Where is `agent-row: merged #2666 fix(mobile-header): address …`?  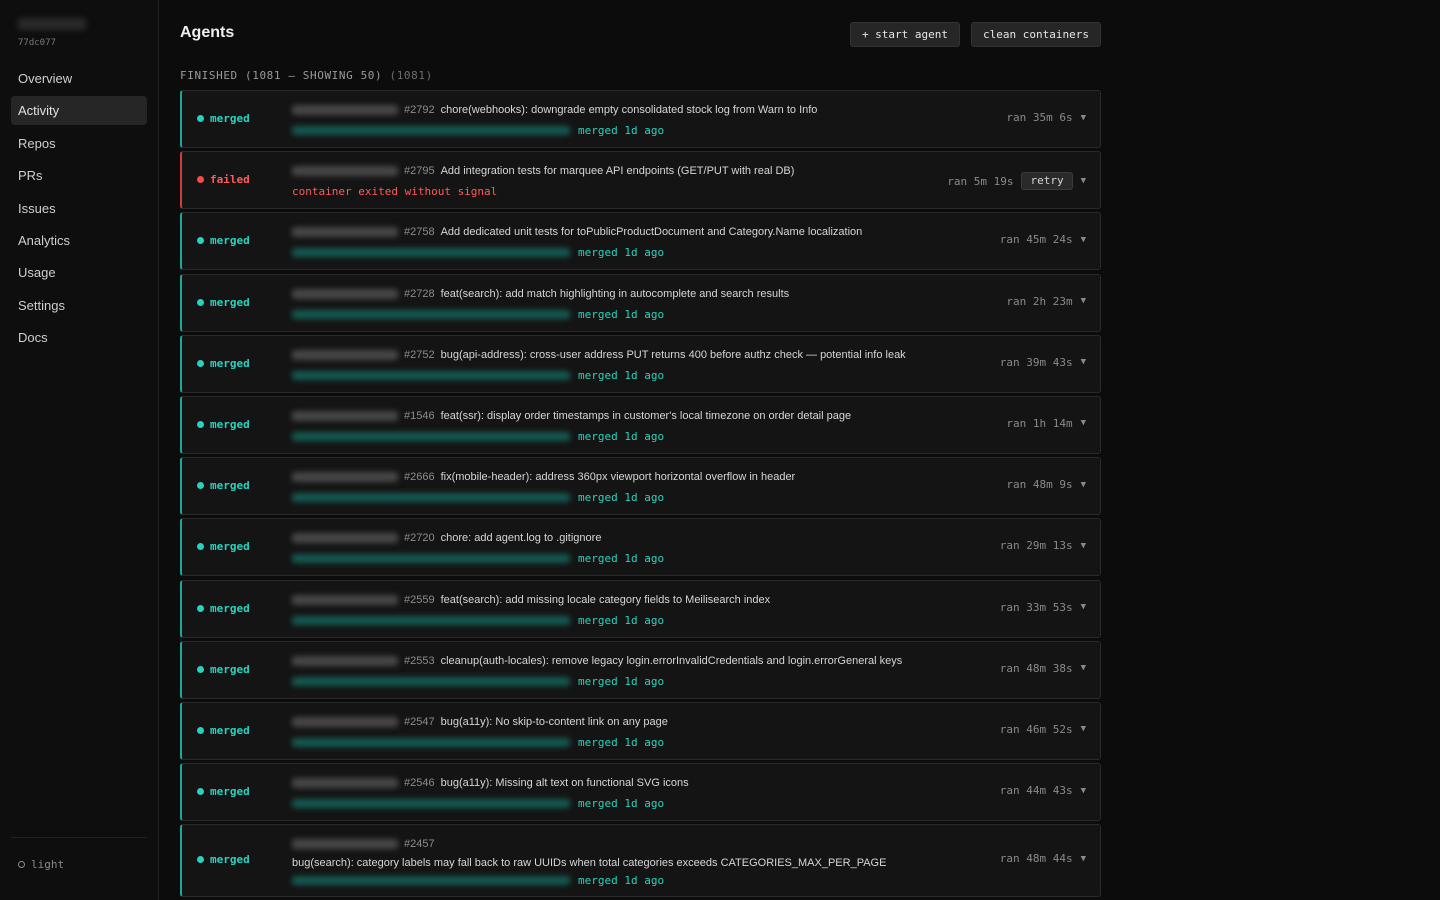
agent-row: merged #2666 fix(mobile-header): address … is located at coordinates (640, 486).